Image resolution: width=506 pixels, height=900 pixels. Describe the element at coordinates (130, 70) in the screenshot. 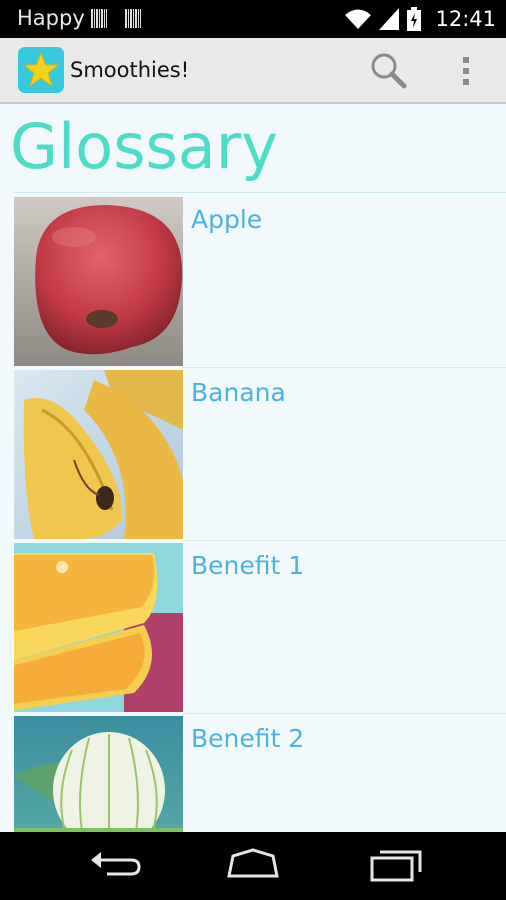

I see `app-title: Smoothies!` at that location.